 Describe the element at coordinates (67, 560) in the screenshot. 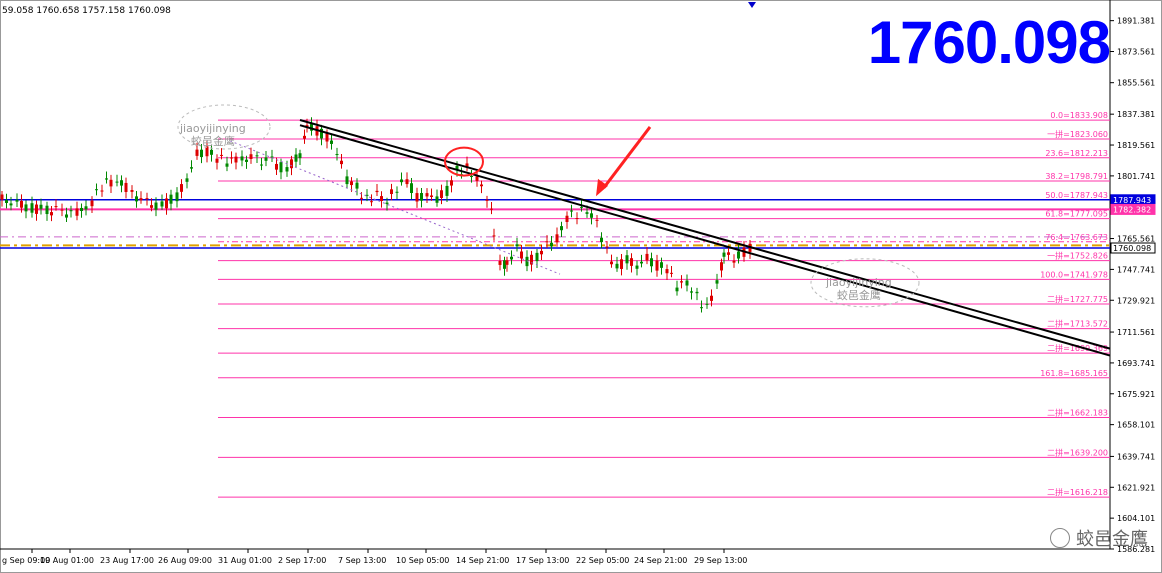

I see `time-tick-label: 19 Aug 01:00` at that location.